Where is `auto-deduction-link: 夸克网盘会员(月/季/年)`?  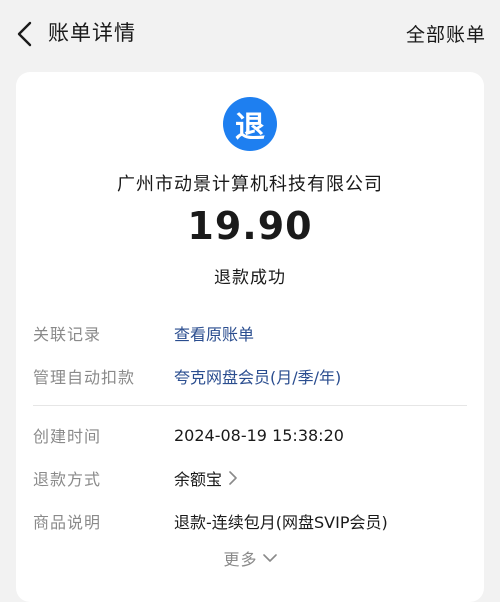
auto-deduction-link: 夸克网盘会员(月/季/年) is located at coordinates (257, 376).